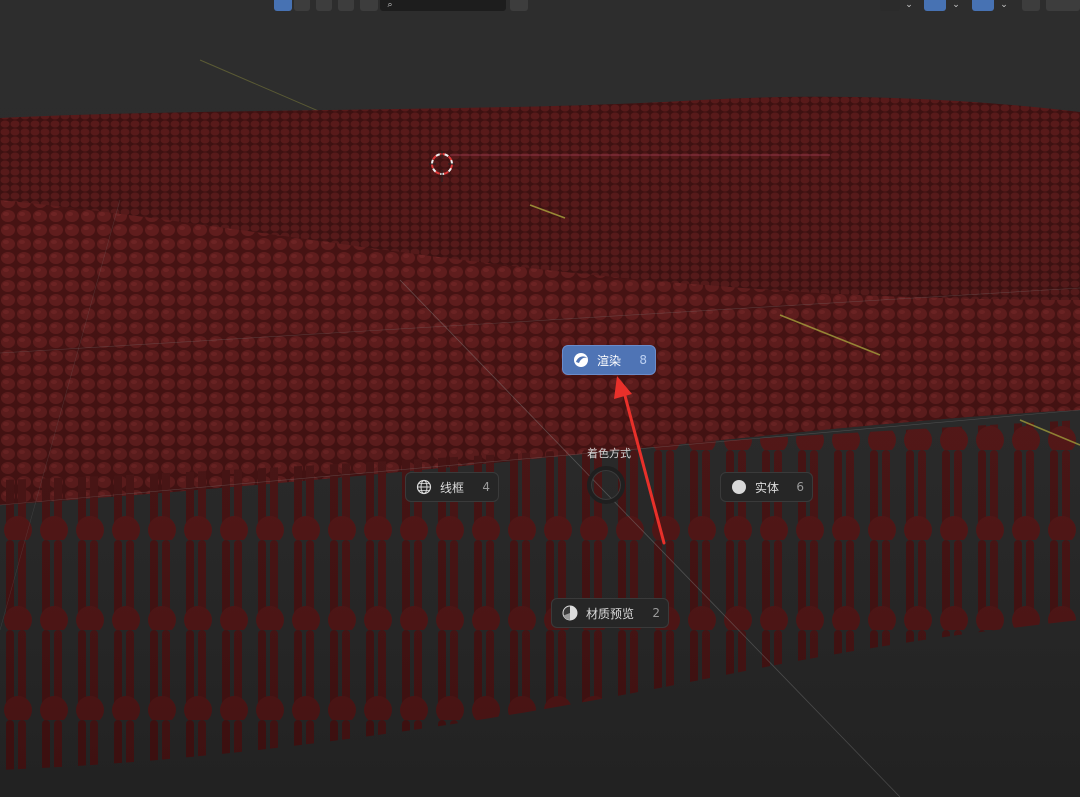  What do you see at coordinates (519, 5) in the screenshot?
I see `collapse-icon` at bounding box center [519, 5].